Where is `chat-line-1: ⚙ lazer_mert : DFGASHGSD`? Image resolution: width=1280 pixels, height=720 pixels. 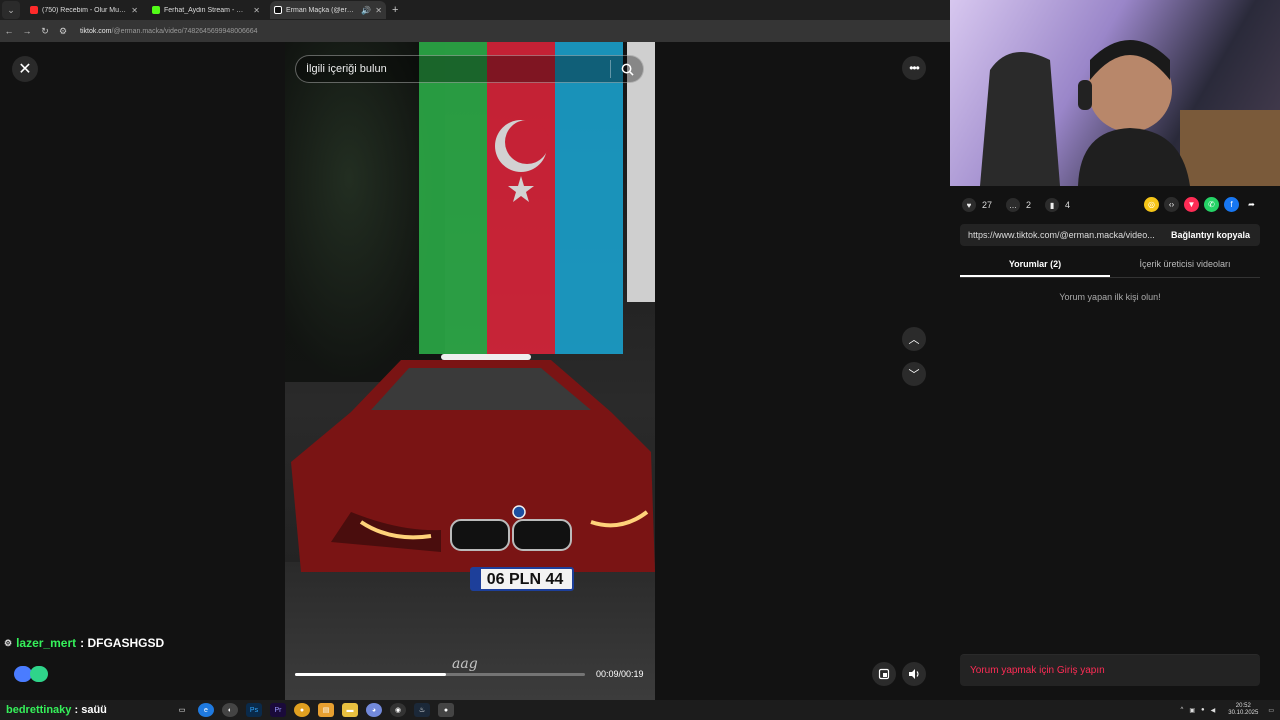 chat-line-1: ⚙ lazer_mert : DFGASHGSD is located at coordinates (84, 643).